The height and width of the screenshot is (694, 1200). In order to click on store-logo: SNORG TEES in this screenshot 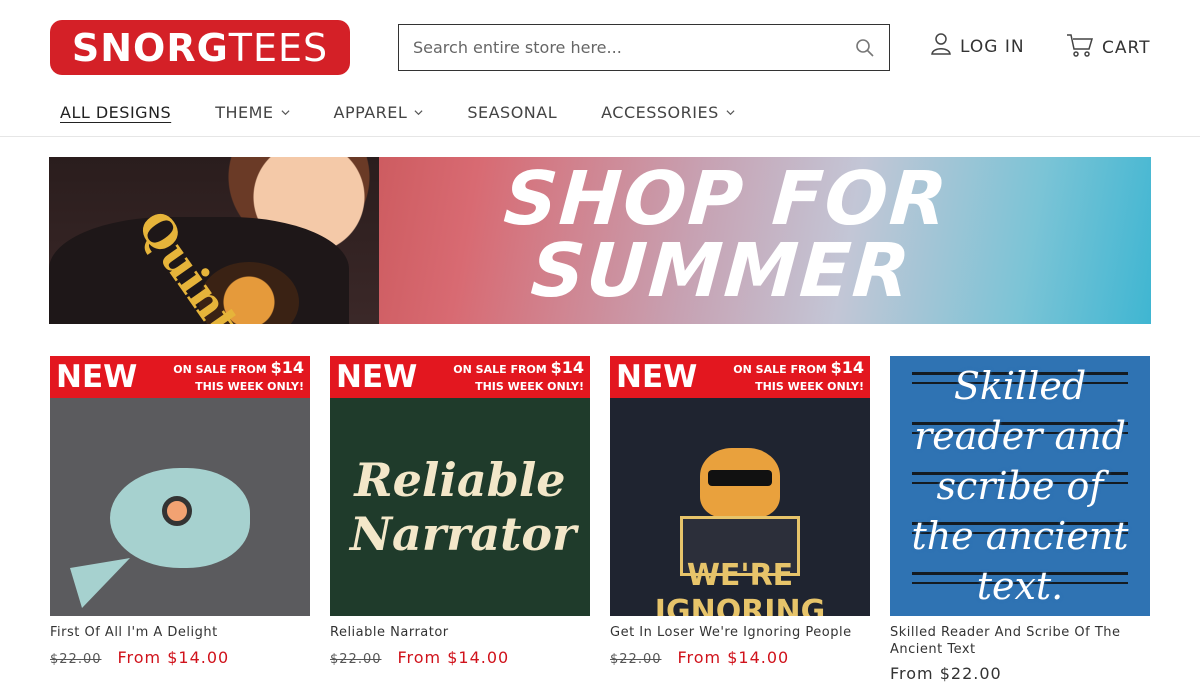, I will do `click(200, 47)`.